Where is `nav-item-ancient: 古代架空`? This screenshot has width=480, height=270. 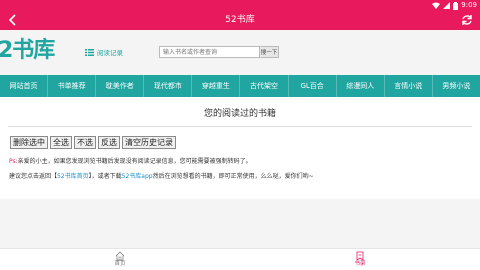
nav-item-ancient: 古代架空 is located at coordinates (264, 86).